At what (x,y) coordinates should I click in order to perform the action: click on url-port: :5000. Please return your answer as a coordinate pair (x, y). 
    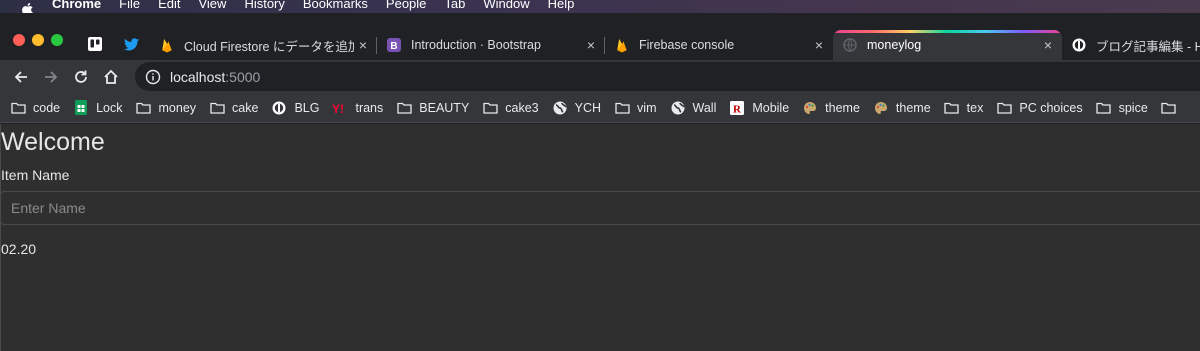
    Looking at the image, I should click on (243, 76).